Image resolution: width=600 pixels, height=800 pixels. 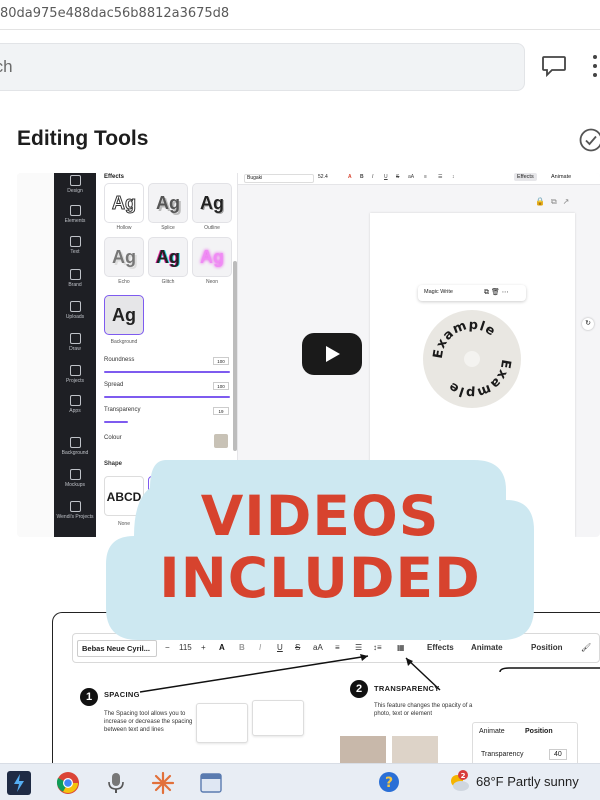 What do you see at coordinates (492, 731) in the screenshot?
I see `card-animate: Animate` at bounding box center [492, 731].